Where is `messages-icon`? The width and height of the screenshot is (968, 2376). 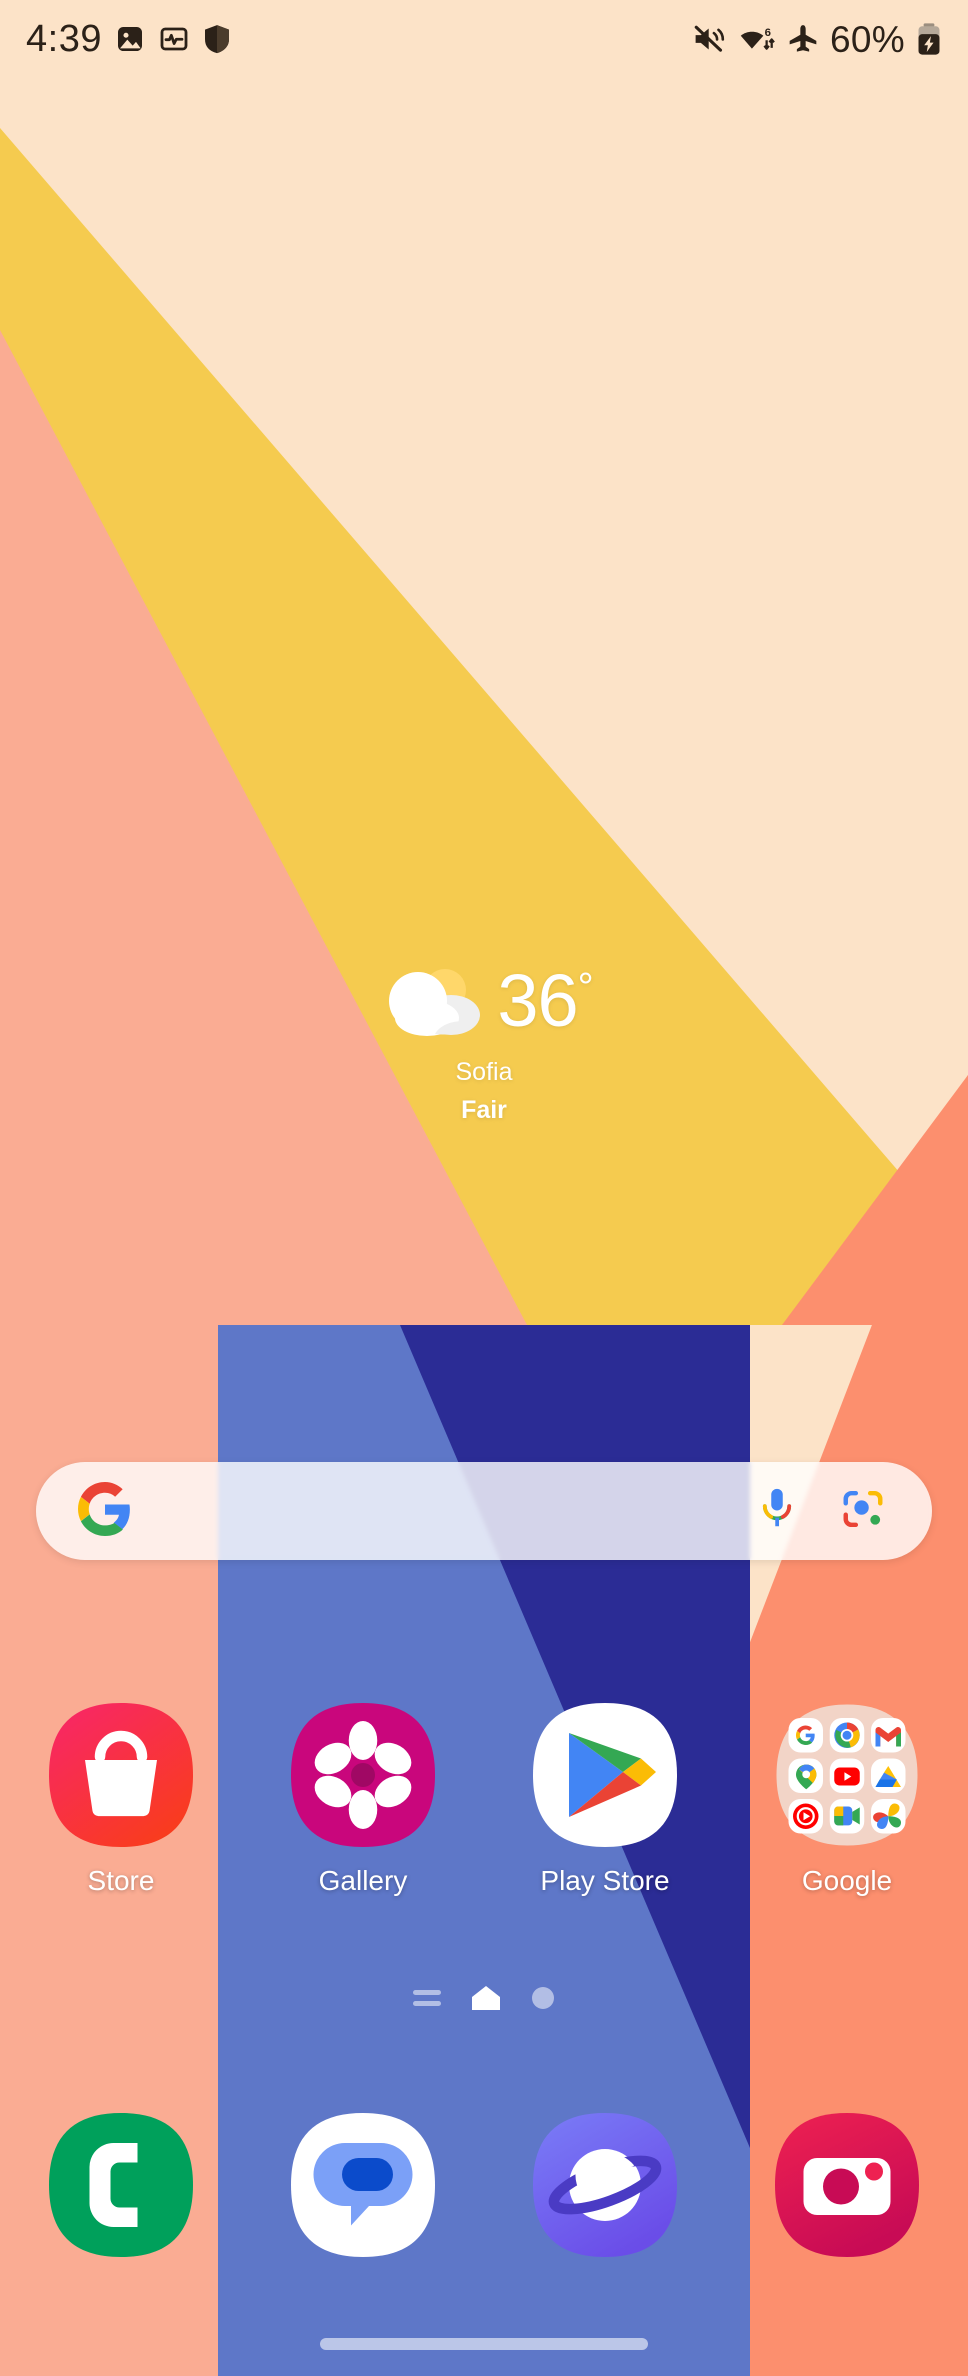 messages-icon is located at coordinates (363, 2185).